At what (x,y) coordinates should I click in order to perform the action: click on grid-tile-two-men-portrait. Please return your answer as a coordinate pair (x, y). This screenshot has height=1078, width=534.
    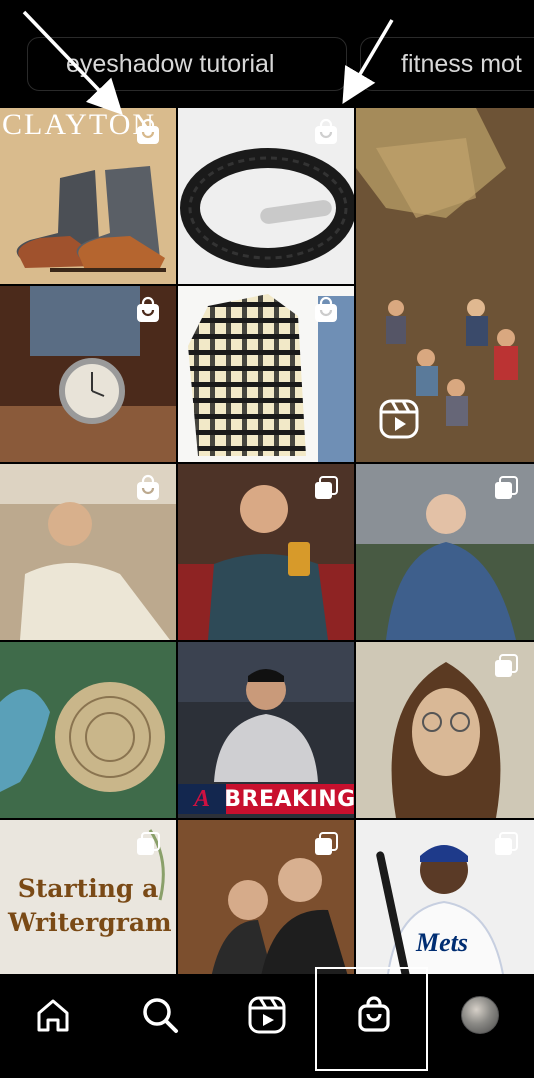
    Looking at the image, I should click on (266, 897).